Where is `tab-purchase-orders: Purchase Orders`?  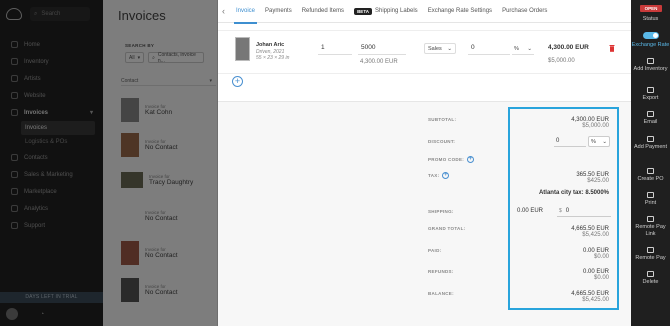
tab-purchase-orders: Purchase Orders is located at coordinates (524, 11).